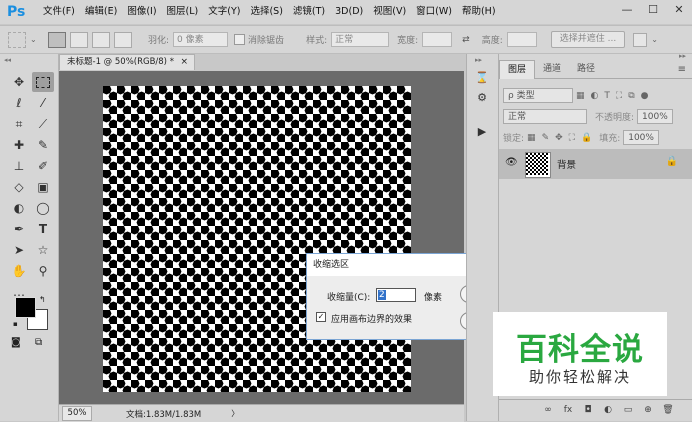 This screenshot has width=692, height=422. Describe the element at coordinates (607, 96) in the screenshot. I see `type-filter-icon: T` at that location.